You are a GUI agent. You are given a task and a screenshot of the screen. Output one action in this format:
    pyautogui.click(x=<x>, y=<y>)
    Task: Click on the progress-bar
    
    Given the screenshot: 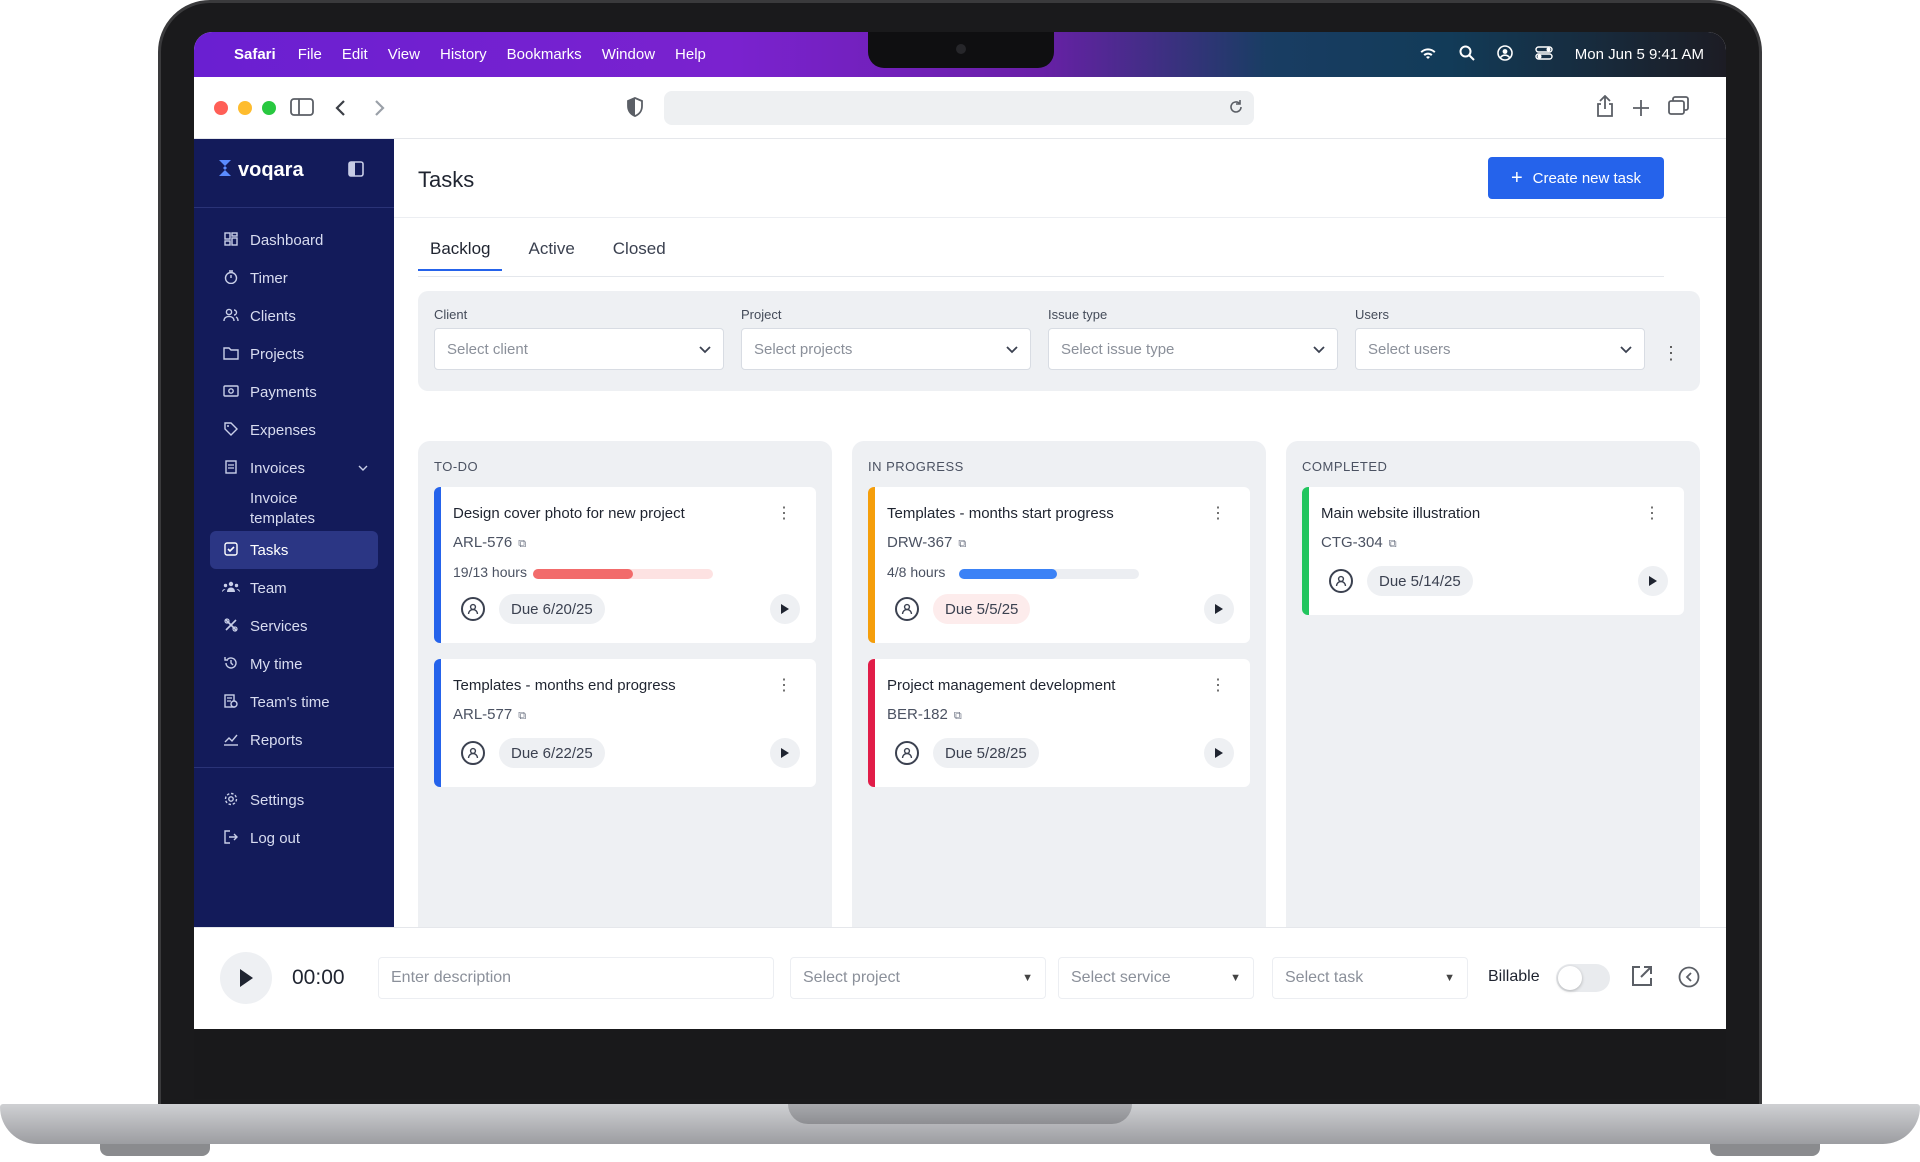 What is the action you would take?
    pyautogui.click(x=1049, y=574)
    